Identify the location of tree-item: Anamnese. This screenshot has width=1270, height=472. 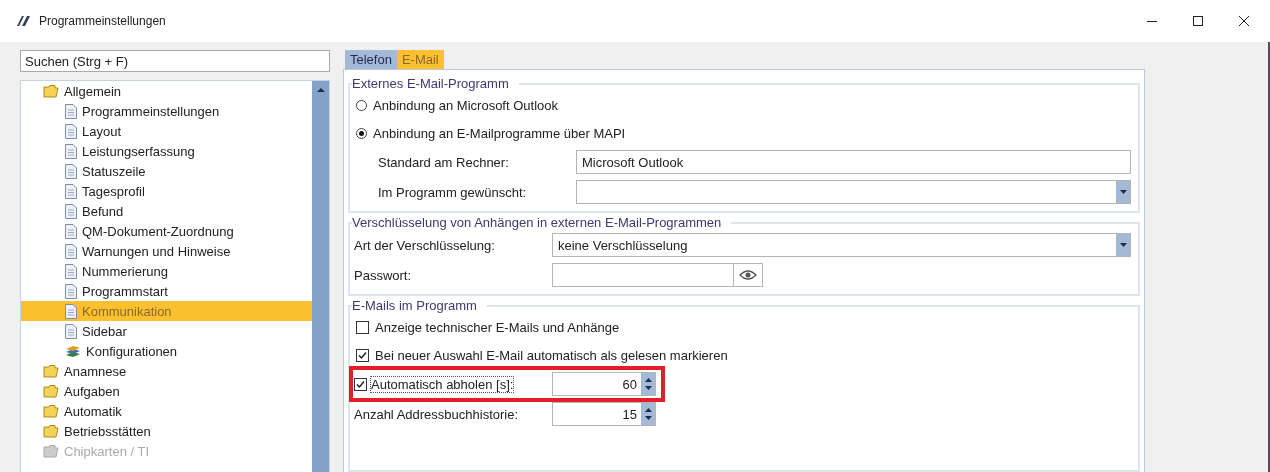
(166, 371).